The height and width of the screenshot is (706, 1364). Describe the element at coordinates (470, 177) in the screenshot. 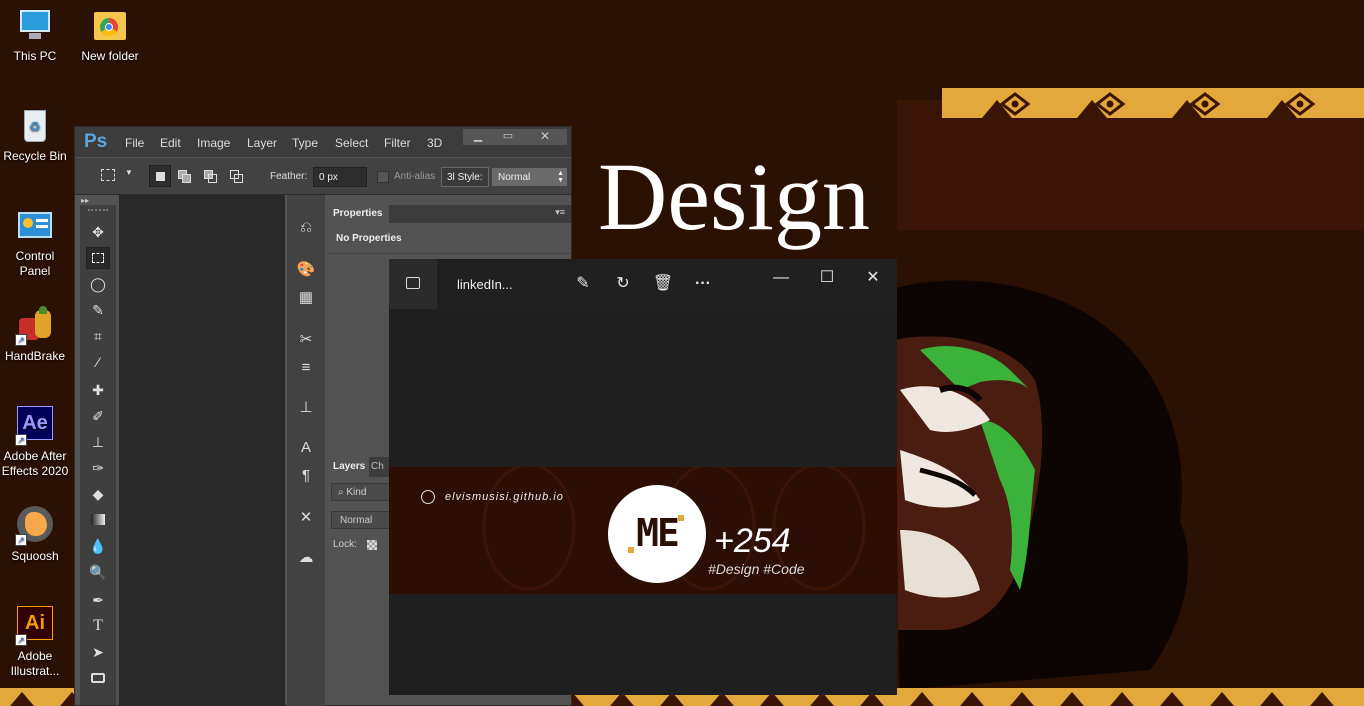

I see `style-label: Style:` at that location.